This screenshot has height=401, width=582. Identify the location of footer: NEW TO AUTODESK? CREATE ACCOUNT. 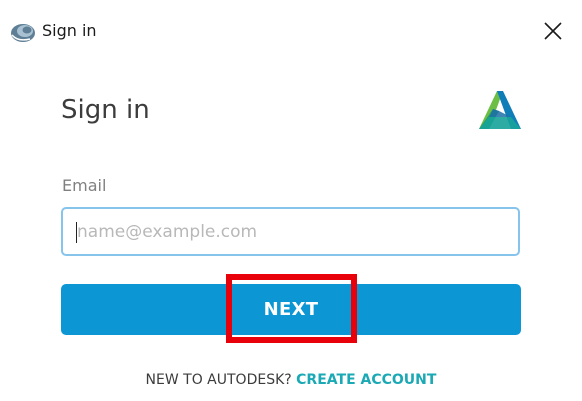
(291, 380).